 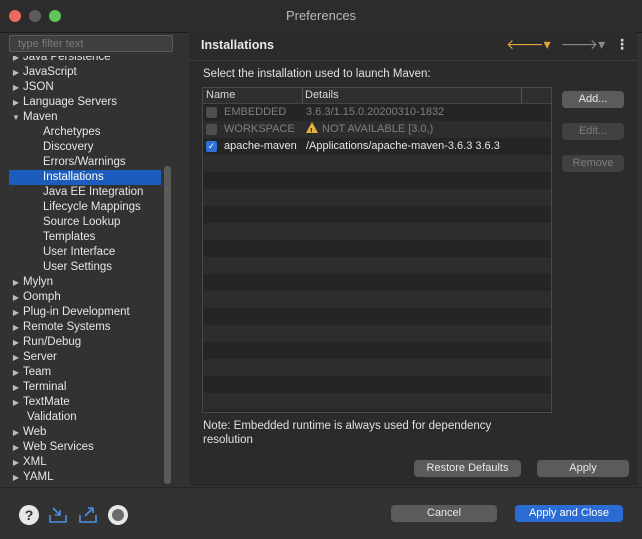 What do you see at coordinates (42, 297) in the screenshot?
I see `tree-item-label: Oomph` at bounding box center [42, 297].